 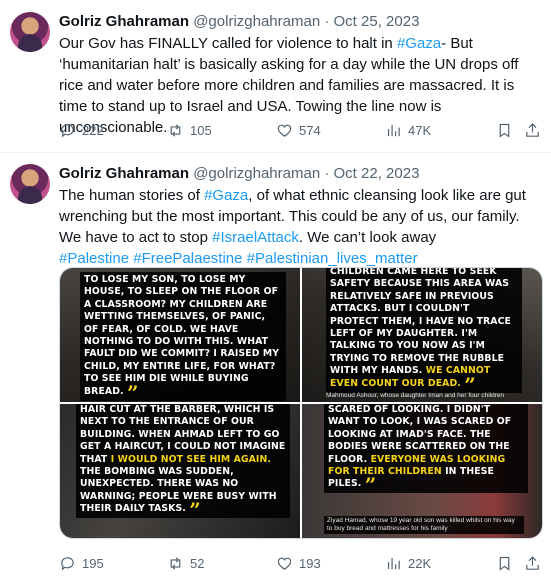 I want to click on views-button: 47K, so click(x=408, y=130).